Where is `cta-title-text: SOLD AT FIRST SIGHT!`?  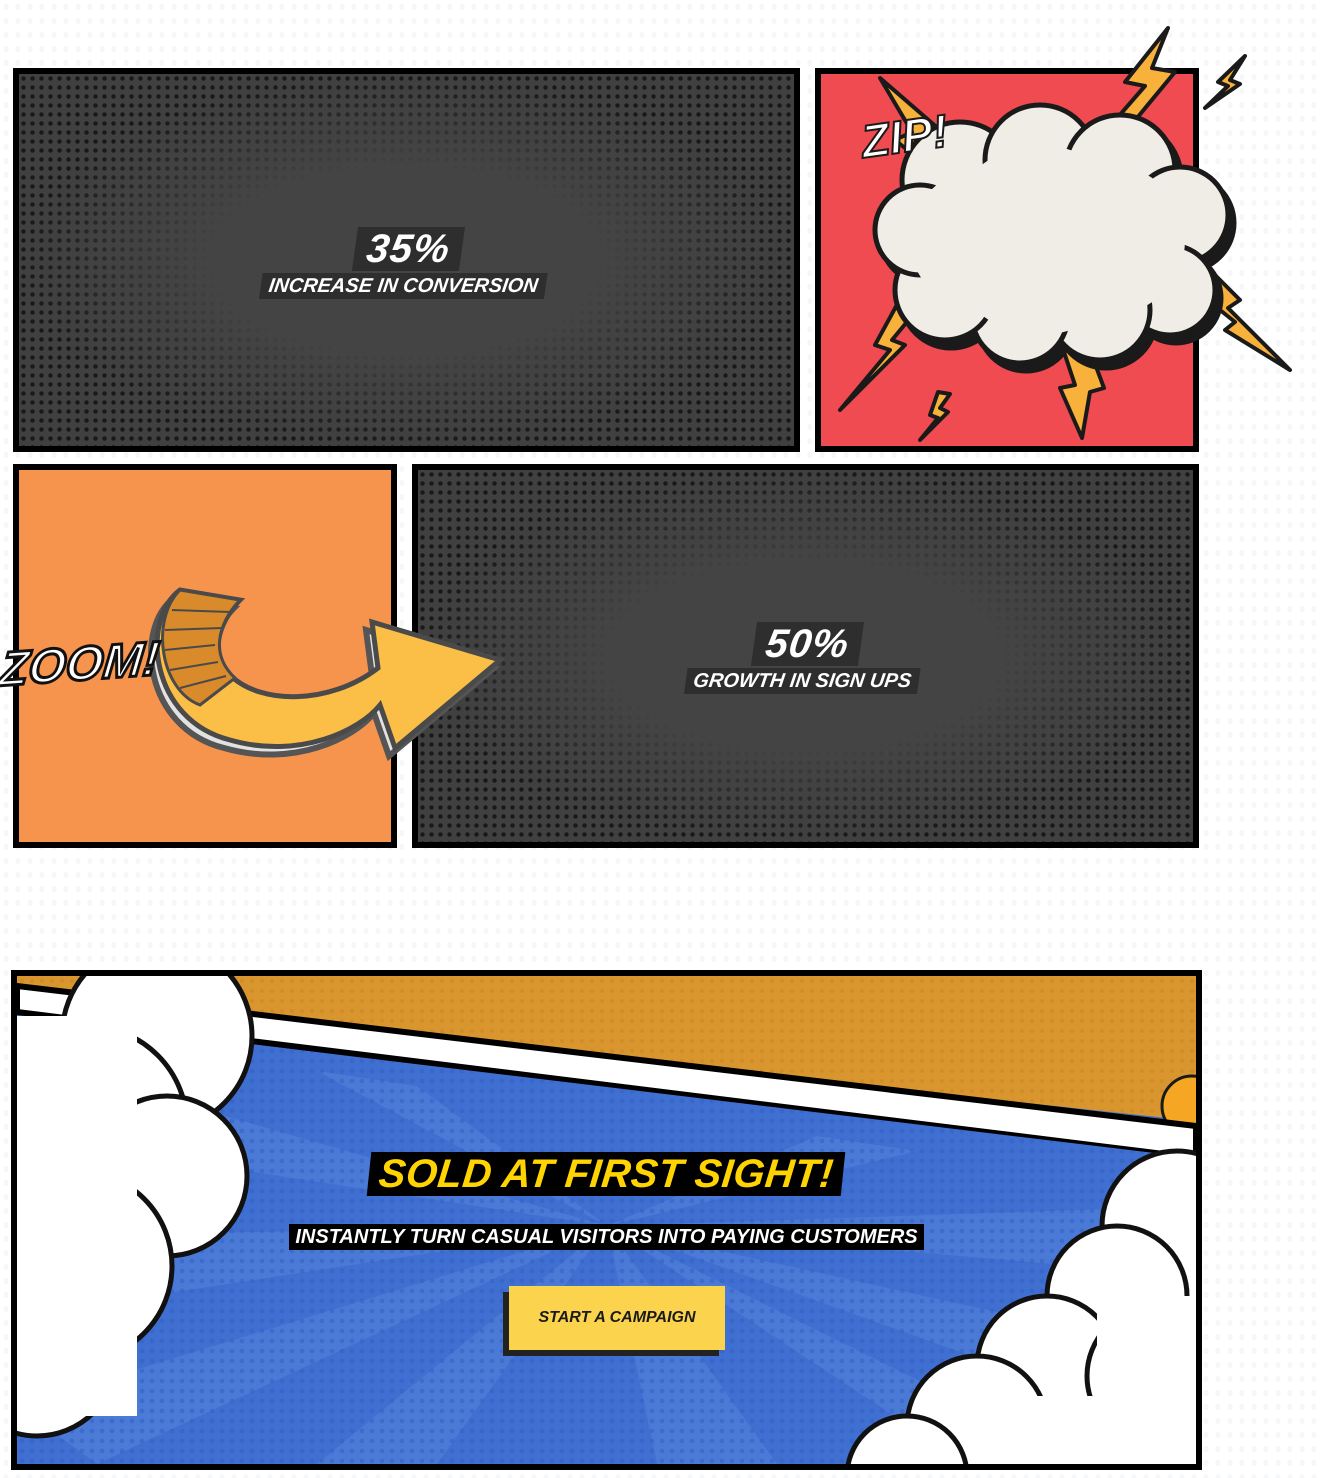
cta-title-text: SOLD AT FIRST SIGHT! is located at coordinates (606, 1174).